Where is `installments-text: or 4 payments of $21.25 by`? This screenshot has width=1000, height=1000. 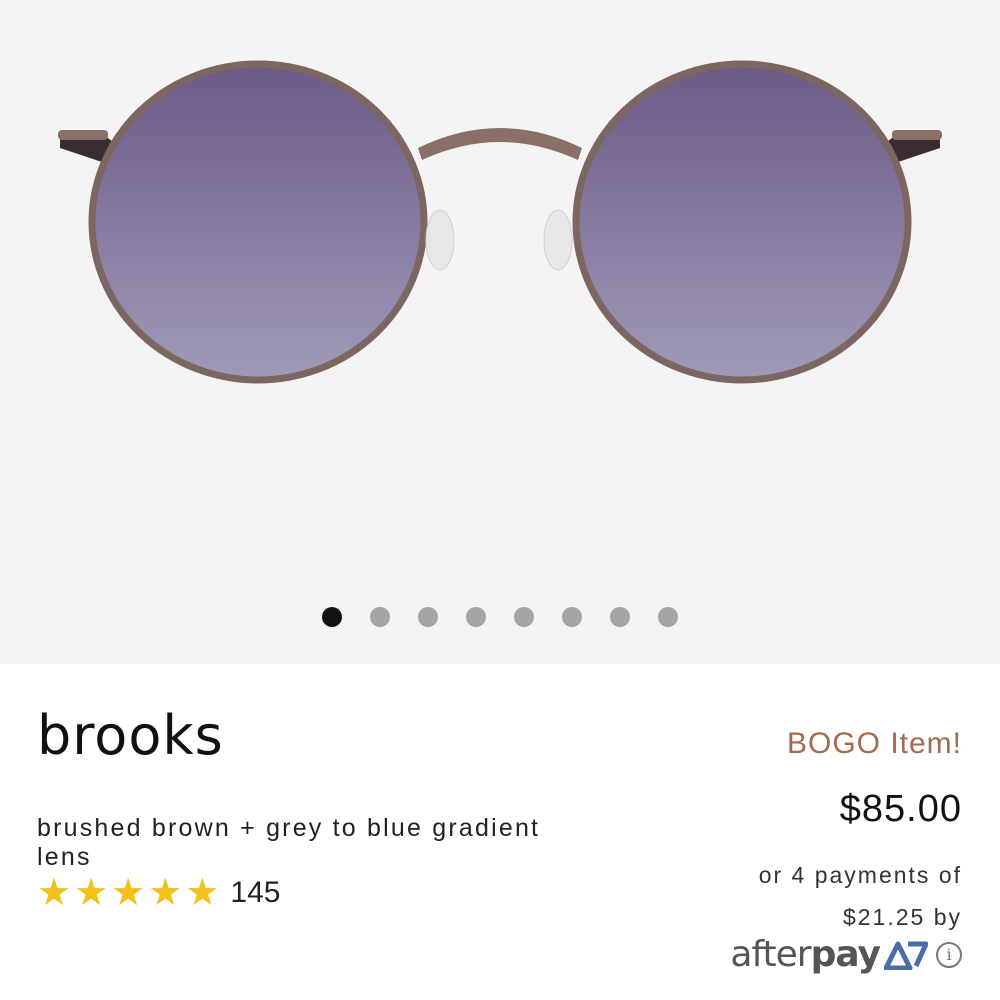
installments-text: or 4 payments of $21.25 by is located at coordinates (812, 896).